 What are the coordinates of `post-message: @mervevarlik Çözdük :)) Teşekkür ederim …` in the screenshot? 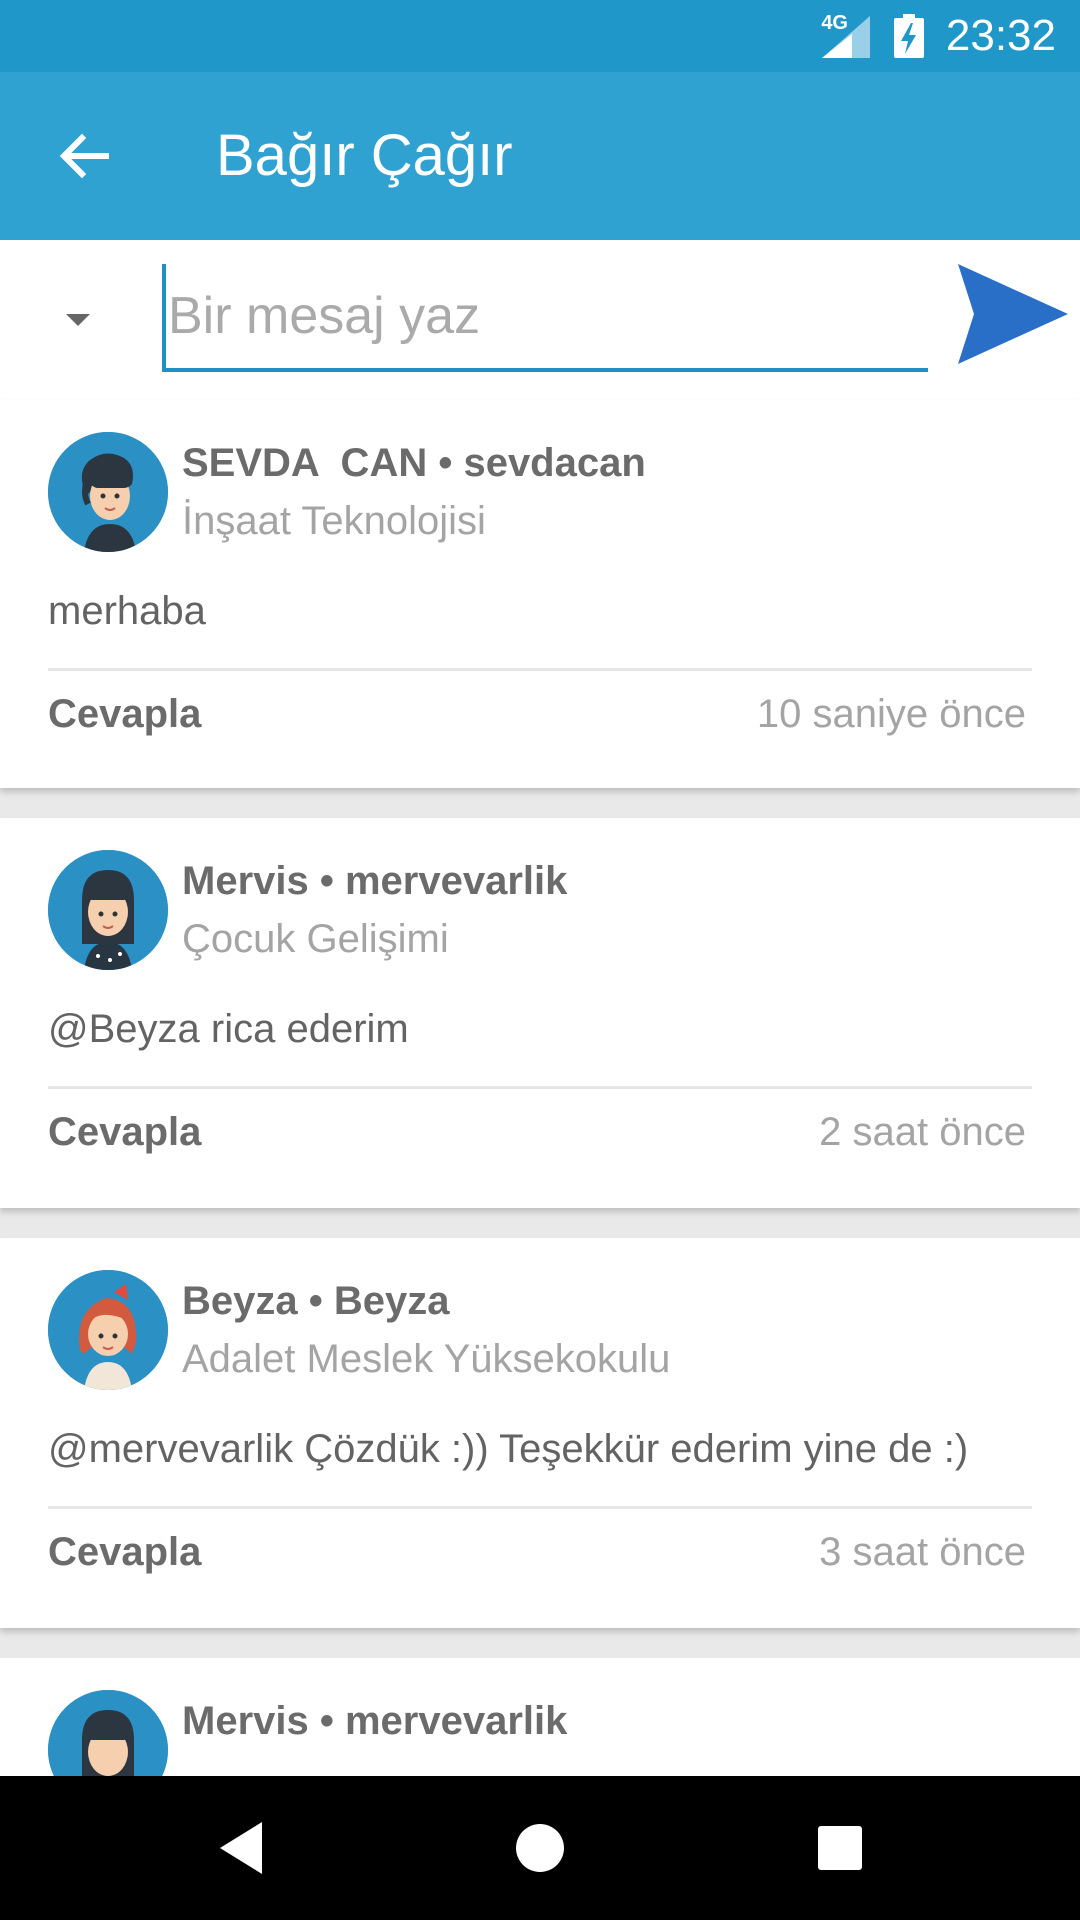 It's located at (508, 1449).